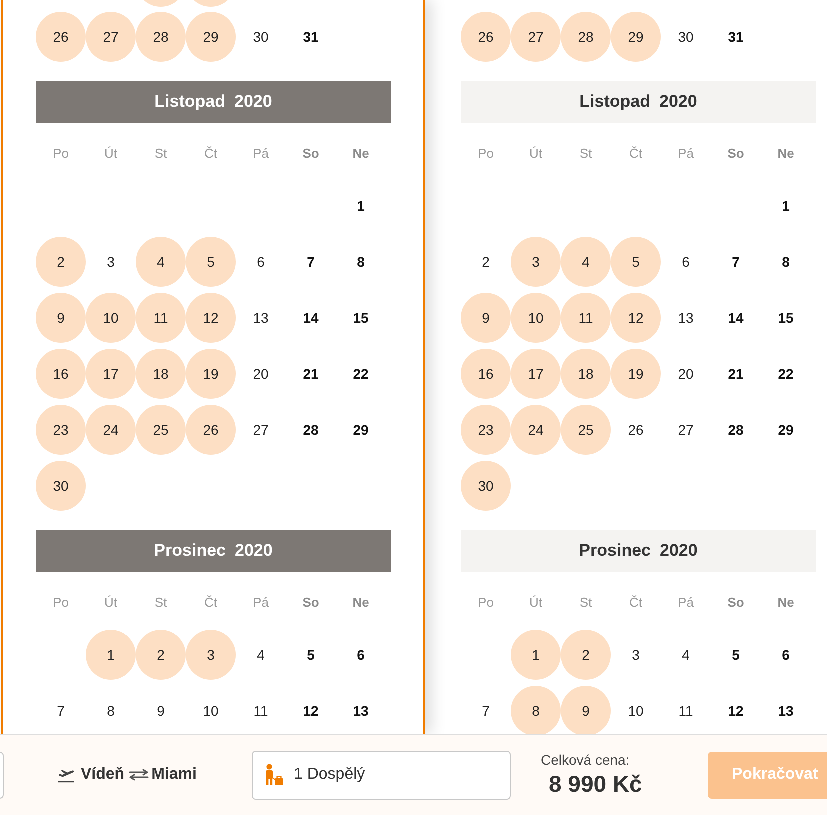  What do you see at coordinates (2, 775) in the screenshot?
I see `input-field` at bounding box center [2, 775].